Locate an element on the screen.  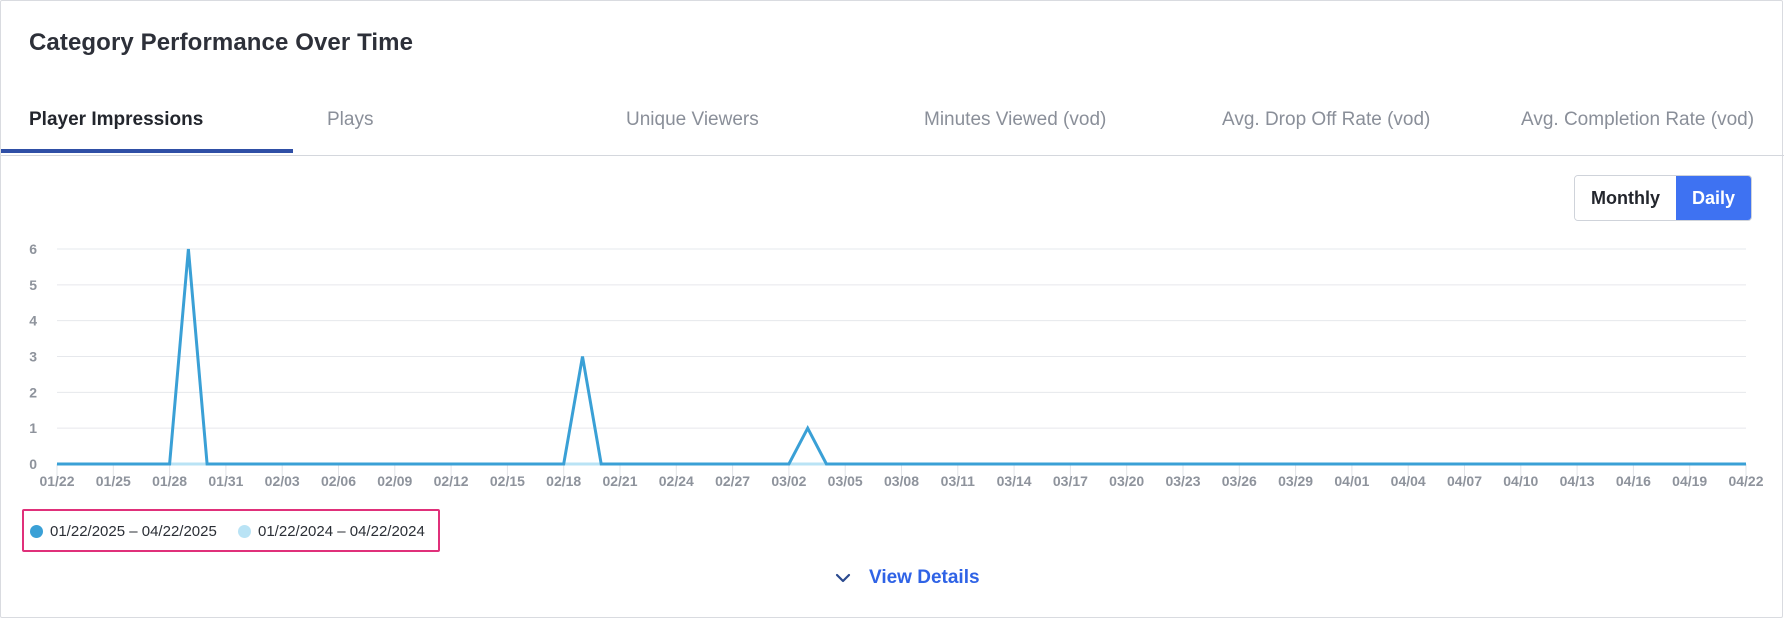
x-tick-label: 03/23 is located at coordinates (1182, 481).